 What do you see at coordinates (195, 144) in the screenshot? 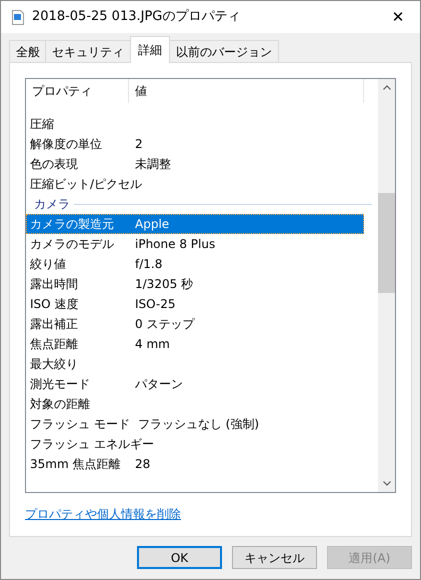
I see `property-row: 解像度の単位 2` at bounding box center [195, 144].